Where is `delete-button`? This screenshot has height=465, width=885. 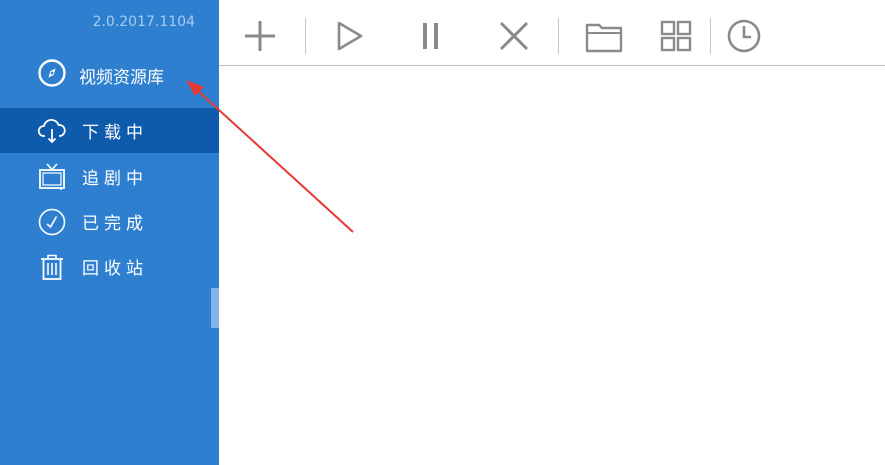
delete-button is located at coordinates (514, 39).